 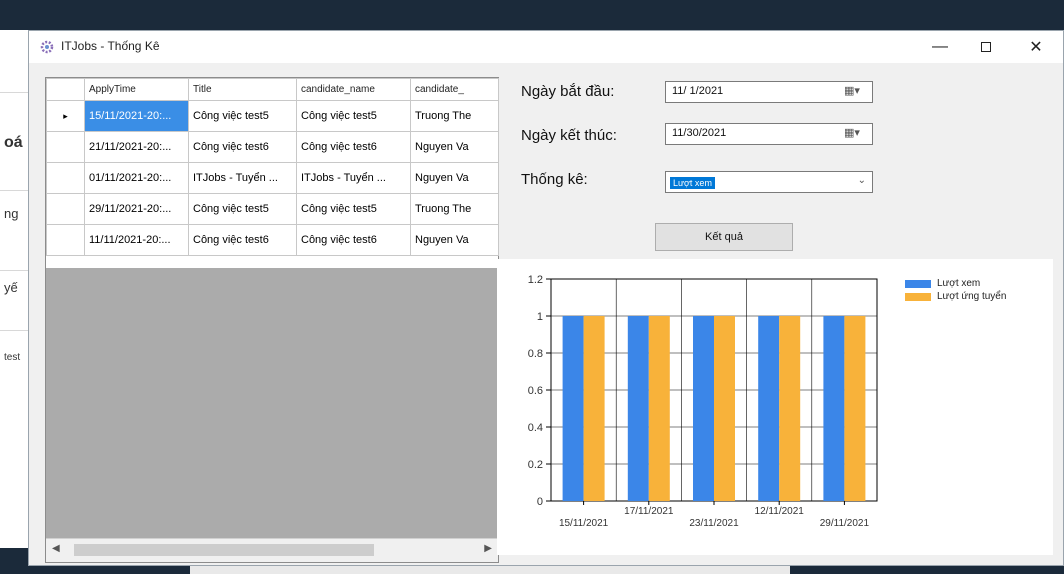 What do you see at coordinates (699, 133) in the screenshot?
I see `end-date-value: 11/30/2021` at bounding box center [699, 133].